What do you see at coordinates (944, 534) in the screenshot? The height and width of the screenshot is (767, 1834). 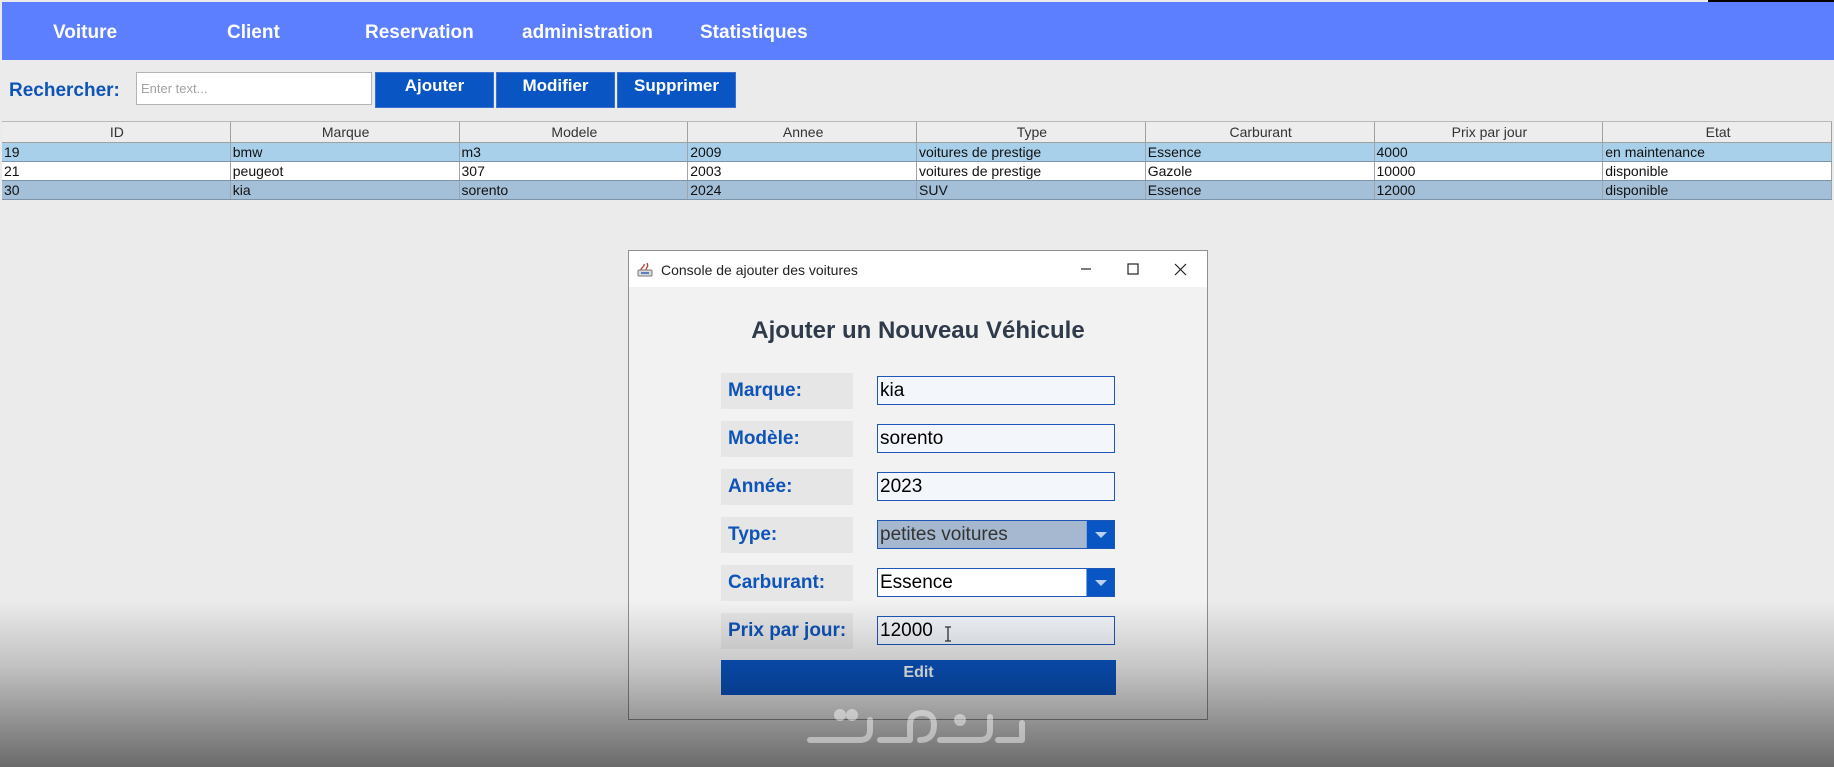 I see `type-select-value: petites voitures` at bounding box center [944, 534].